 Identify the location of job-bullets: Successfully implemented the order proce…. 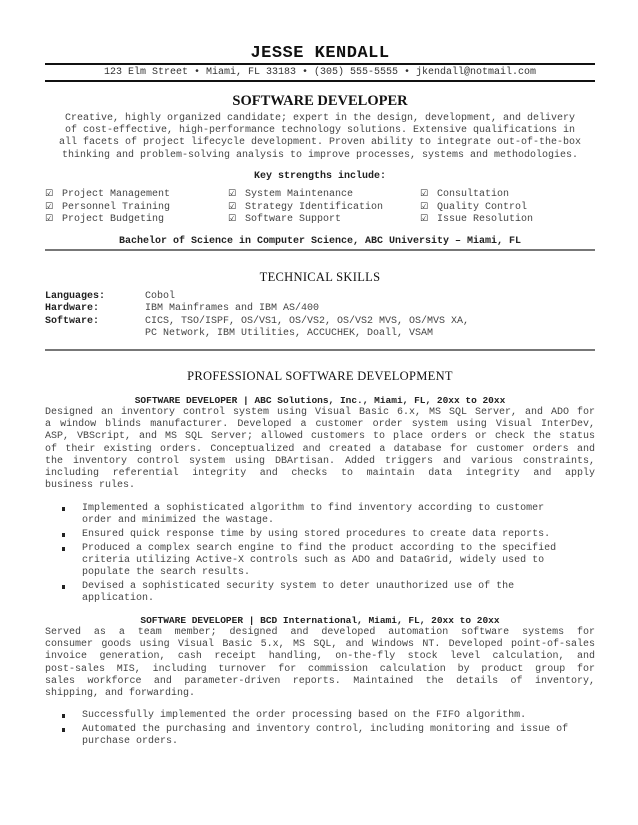
(320, 730).